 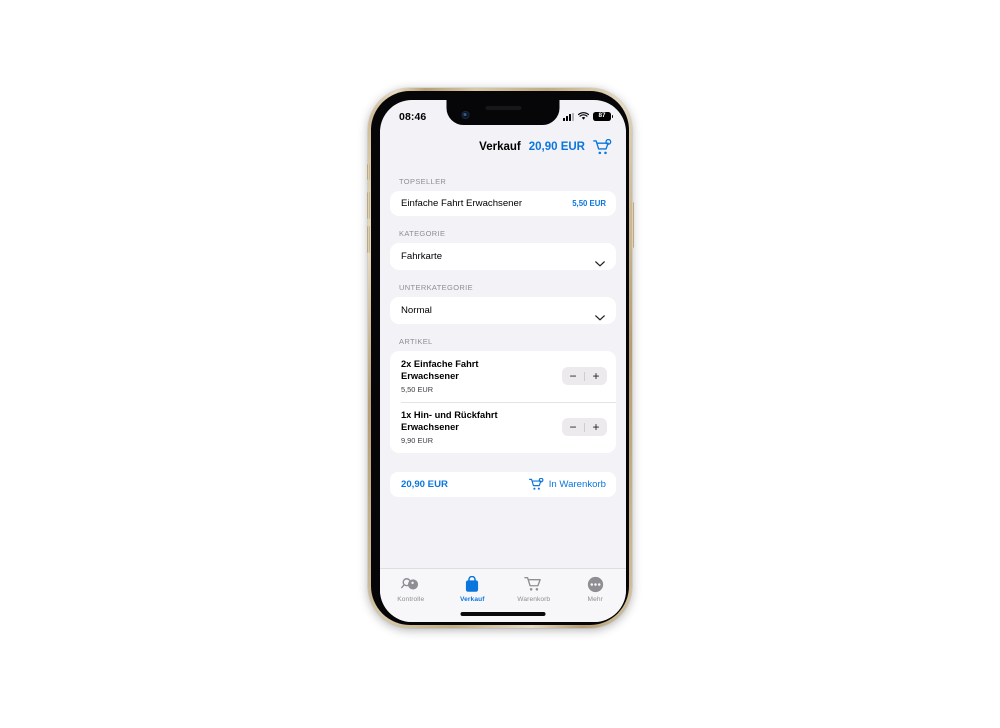 What do you see at coordinates (422, 256) in the screenshot?
I see `kategorie-value: Fahrkarte` at bounding box center [422, 256].